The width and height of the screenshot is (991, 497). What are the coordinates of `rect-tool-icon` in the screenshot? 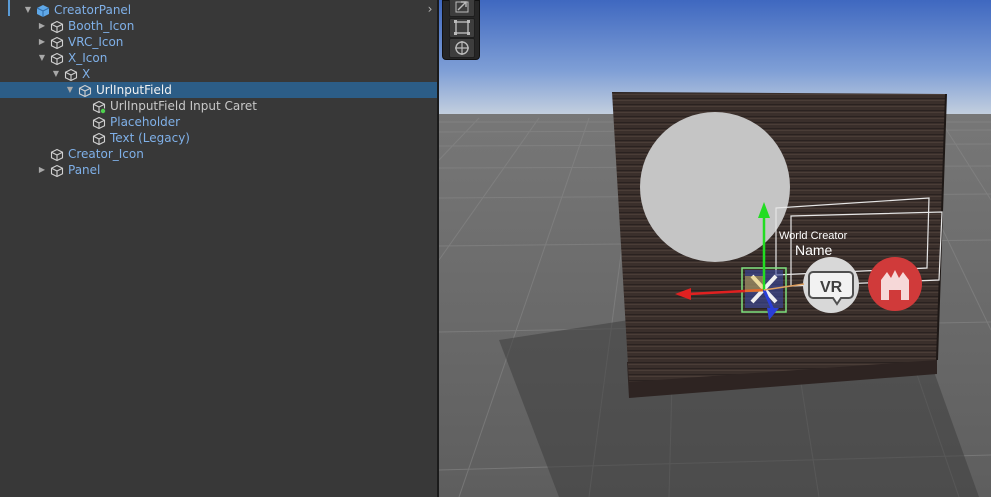 It's located at (462, 28).